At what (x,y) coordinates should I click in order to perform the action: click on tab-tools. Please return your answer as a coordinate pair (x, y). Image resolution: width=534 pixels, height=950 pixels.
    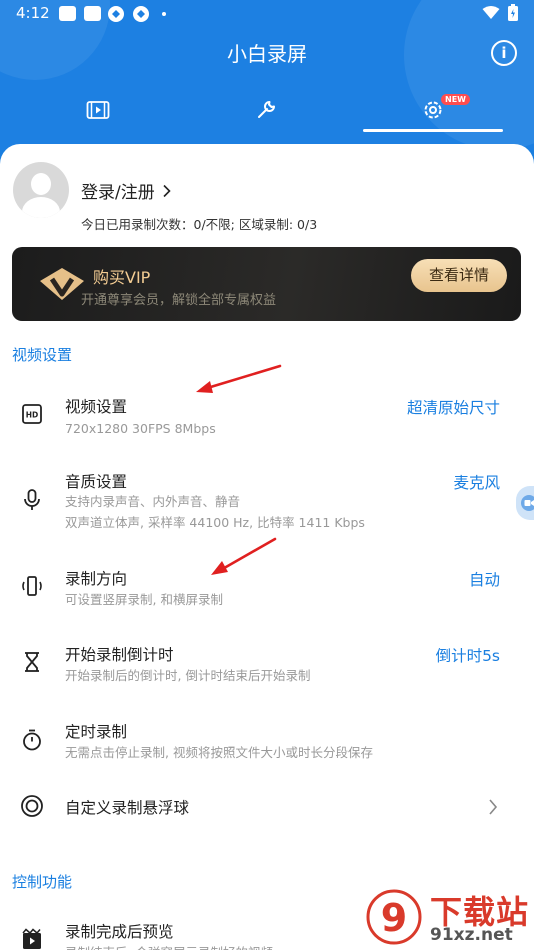
    Looking at the image, I should click on (266, 110).